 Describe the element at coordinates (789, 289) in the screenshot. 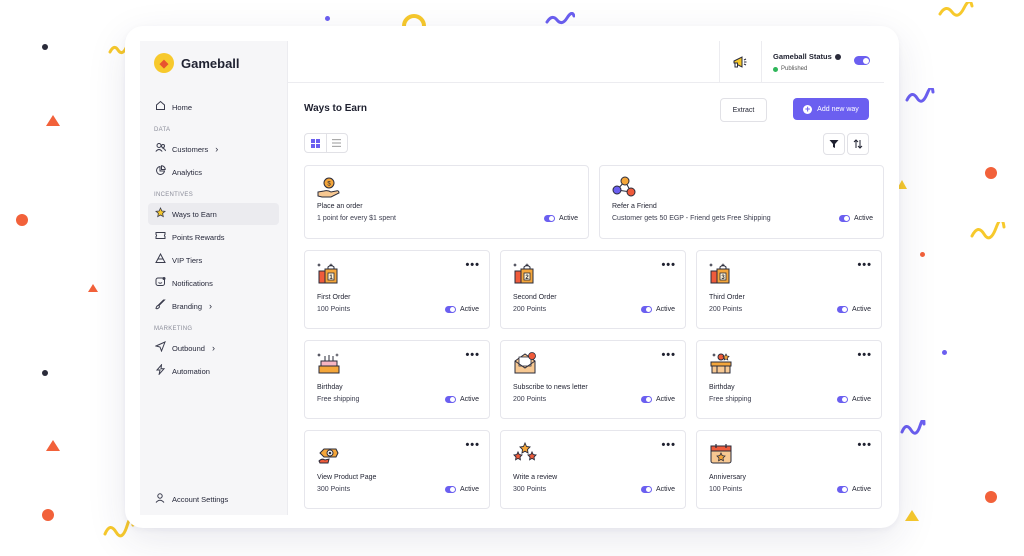

I see `earn-card: 3 Third Order 200 Points Active •••` at that location.